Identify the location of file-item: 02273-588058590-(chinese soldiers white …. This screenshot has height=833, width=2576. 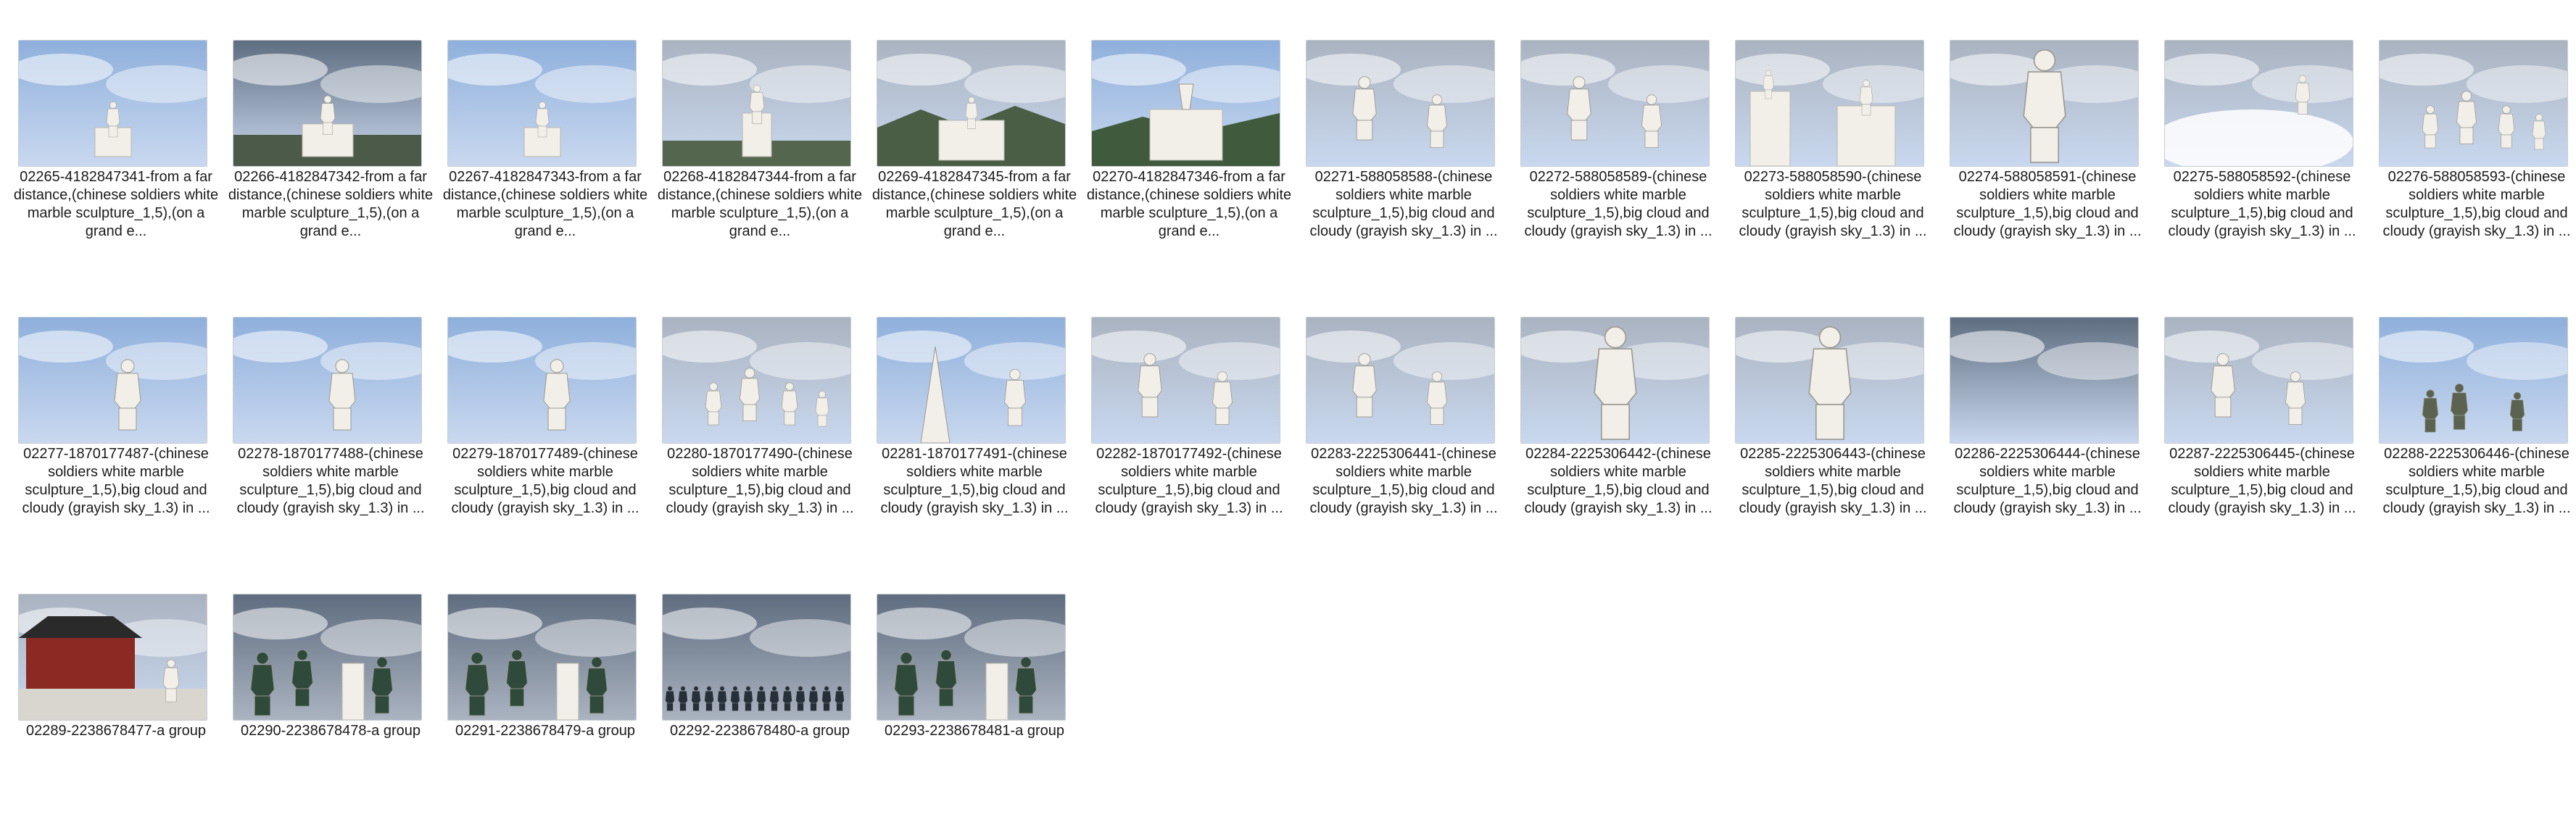
(1833, 159).